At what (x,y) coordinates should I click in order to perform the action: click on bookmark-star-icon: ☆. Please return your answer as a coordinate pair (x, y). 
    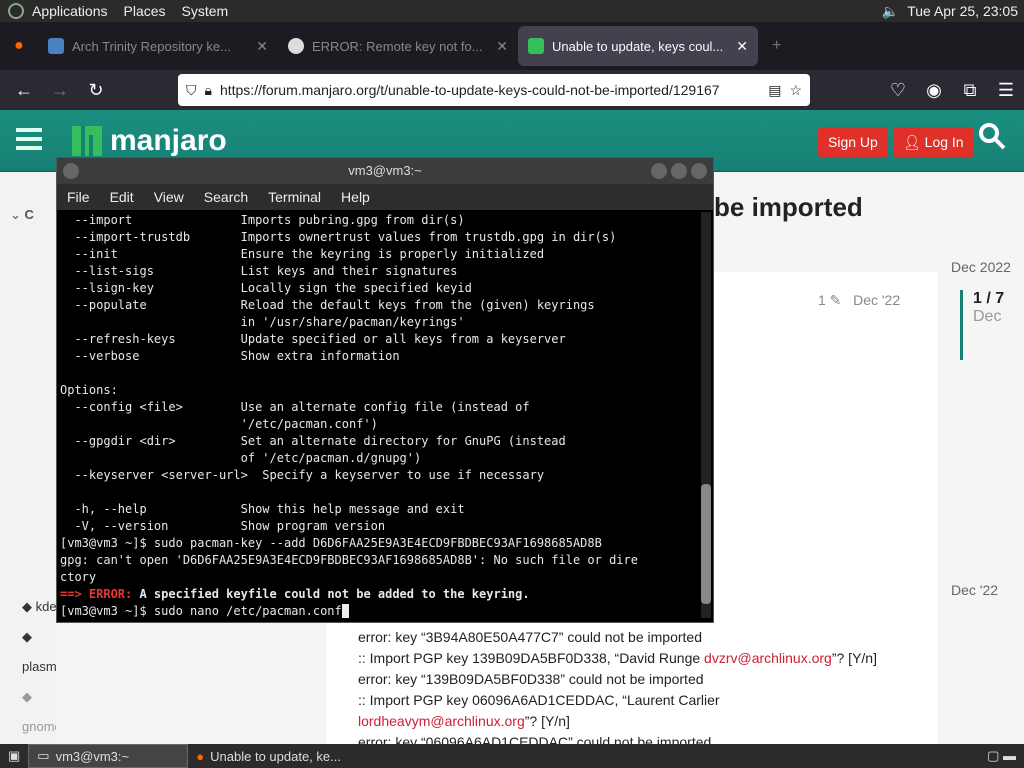
    Looking at the image, I should click on (795, 90).